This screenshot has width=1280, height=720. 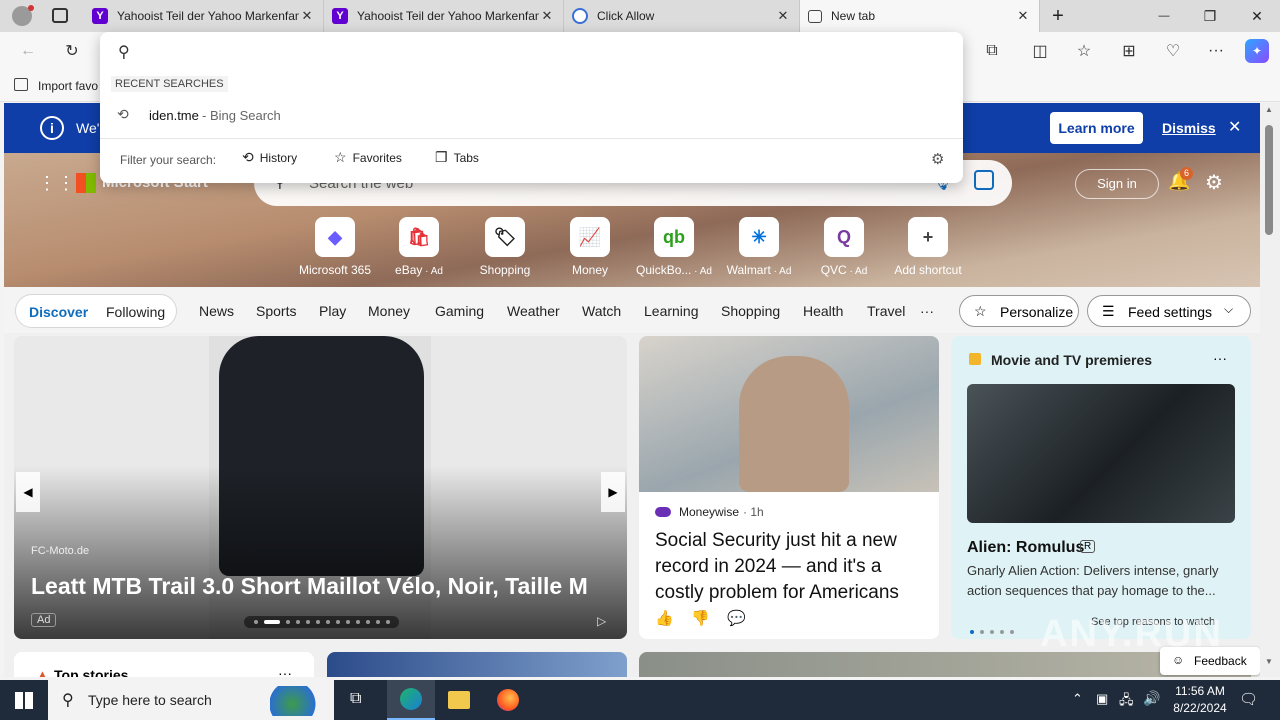 I want to click on edge-taskbar-icon, so click(x=411, y=700).